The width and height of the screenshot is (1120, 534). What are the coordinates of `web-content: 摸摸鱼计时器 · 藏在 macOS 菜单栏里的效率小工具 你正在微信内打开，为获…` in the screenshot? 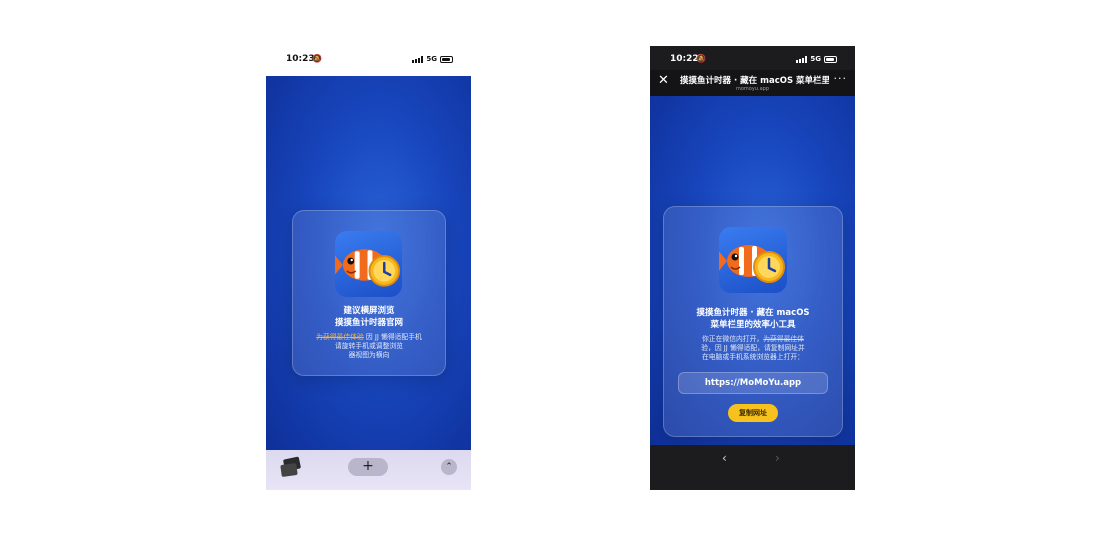 It's located at (752, 270).